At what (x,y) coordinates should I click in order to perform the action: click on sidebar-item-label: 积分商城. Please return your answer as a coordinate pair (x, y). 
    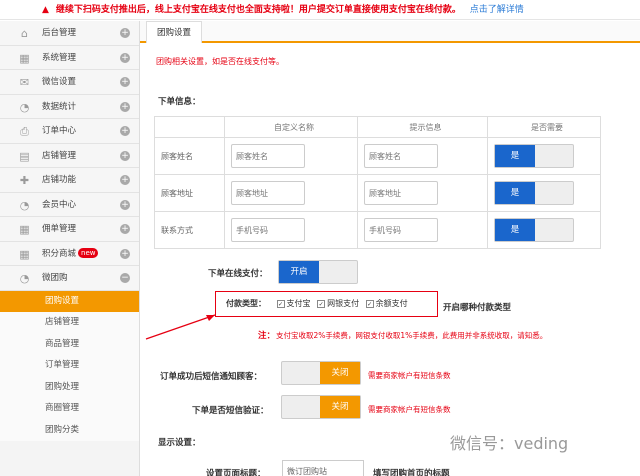
    Looking at the image, I should click on (59, 253).